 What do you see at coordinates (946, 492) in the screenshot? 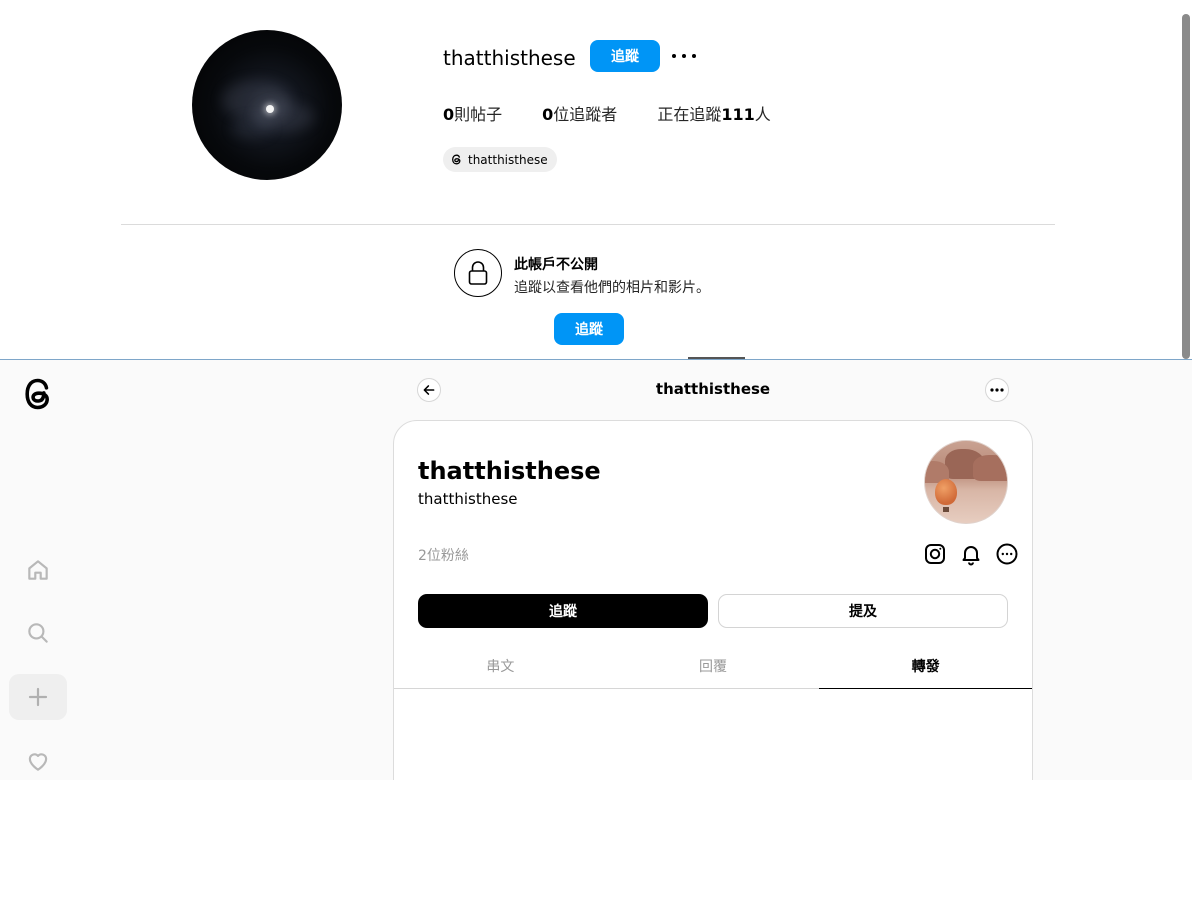
I see `balloon-graphic` at bounding box center [946, 492].